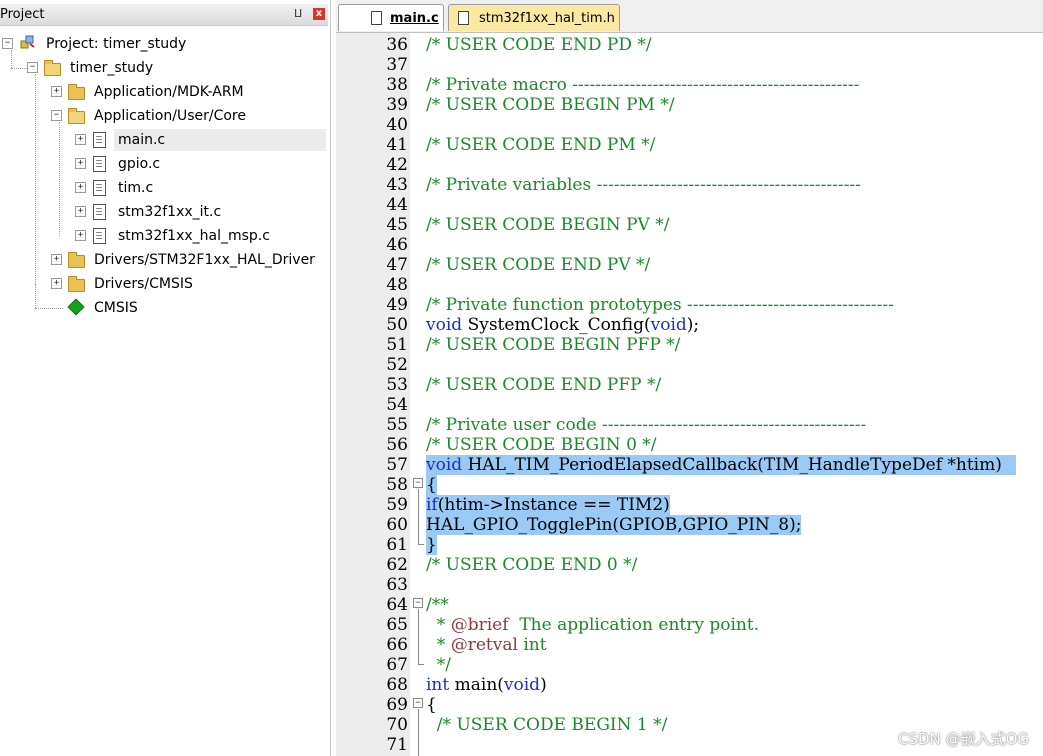  I want to click on line-number: 53, so click(397, 385).